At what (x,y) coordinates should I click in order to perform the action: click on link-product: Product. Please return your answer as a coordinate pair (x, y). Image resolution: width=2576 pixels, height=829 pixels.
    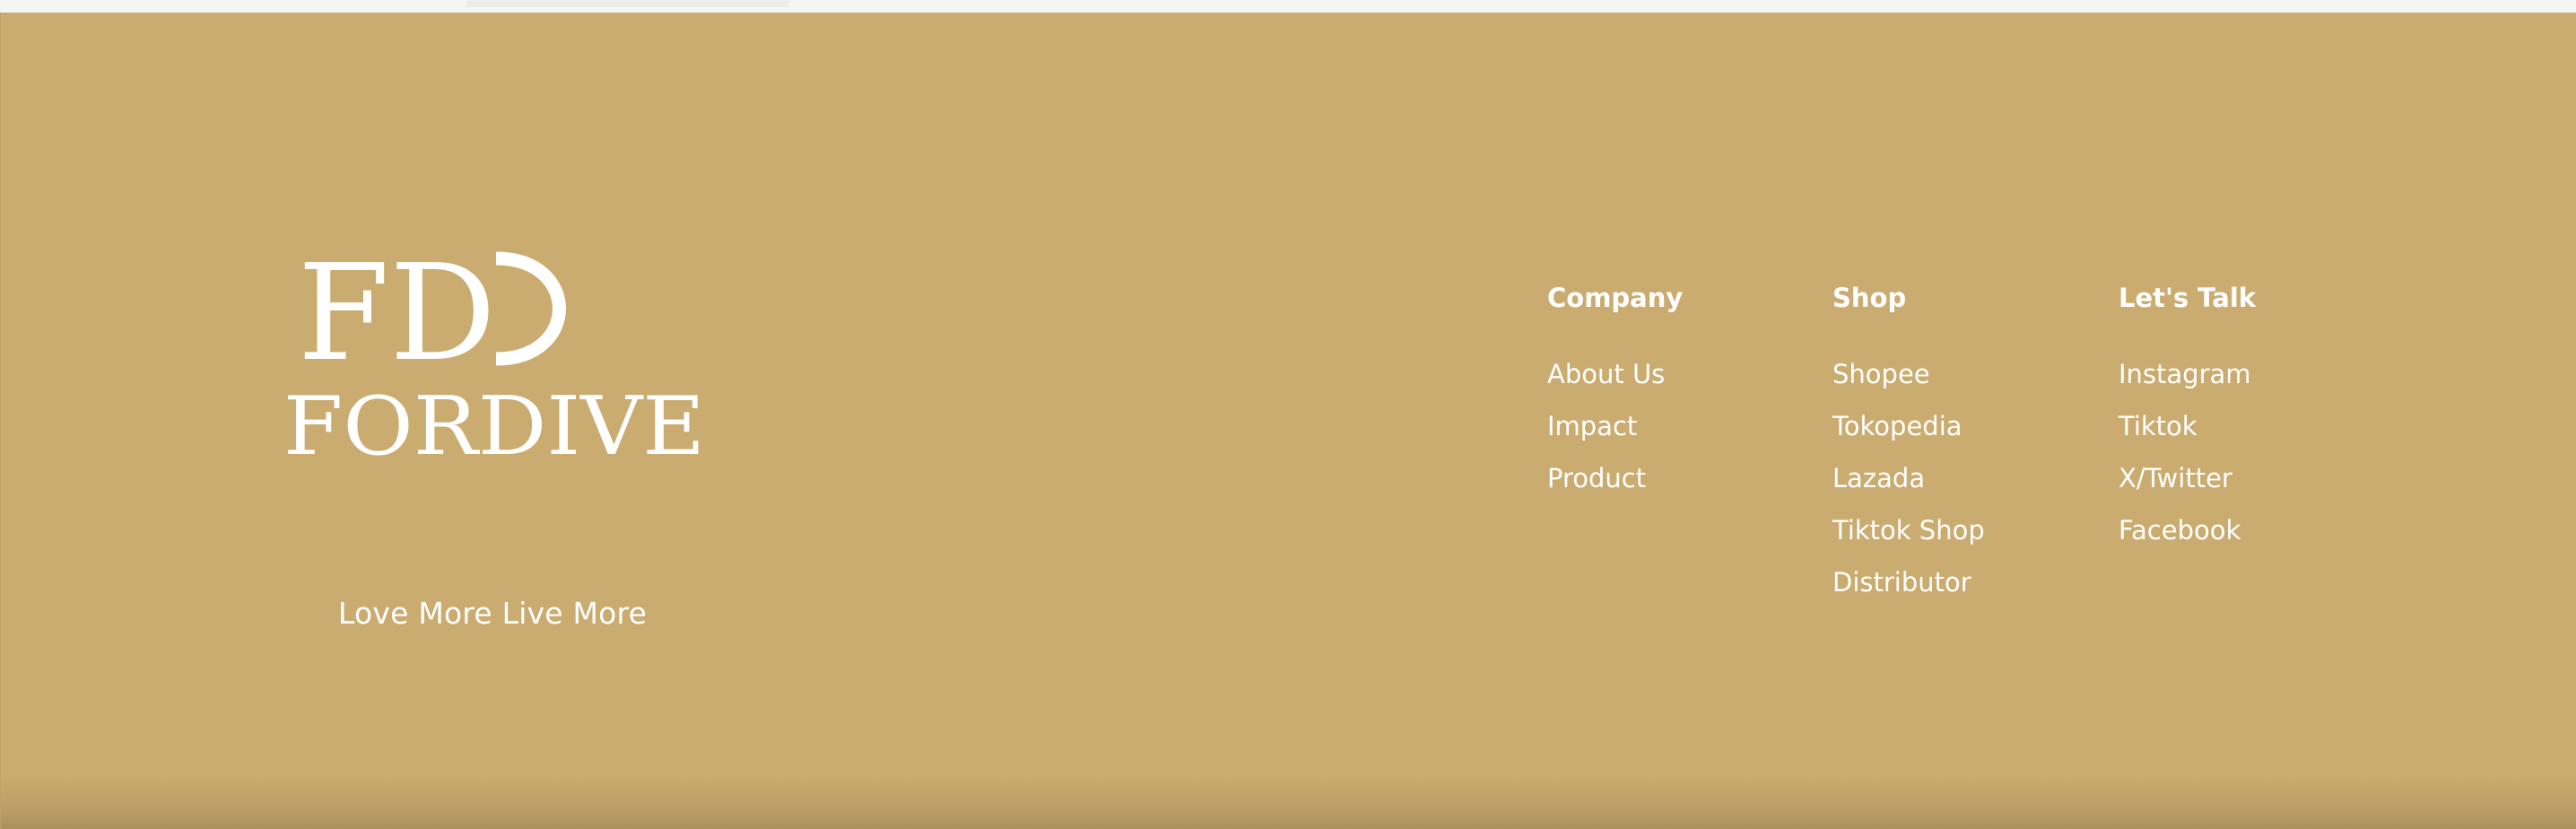
    Looking at the image, I should click on (1681, 478).